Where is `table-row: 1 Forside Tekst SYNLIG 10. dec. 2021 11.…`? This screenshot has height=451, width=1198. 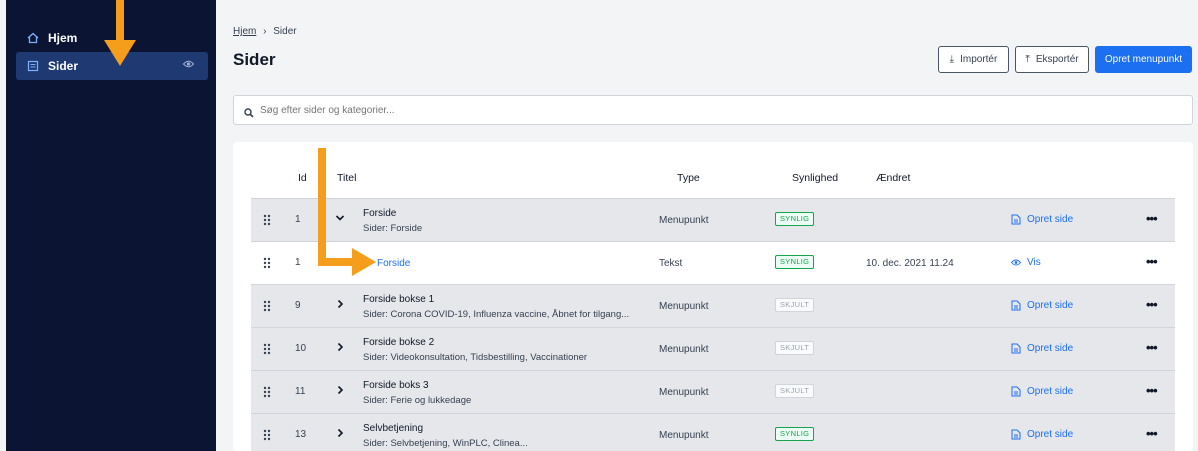 table-row: 1 Forside Tekst SYNLIG 10. dec. 2021 11.… is located at coordinates (713, 262).